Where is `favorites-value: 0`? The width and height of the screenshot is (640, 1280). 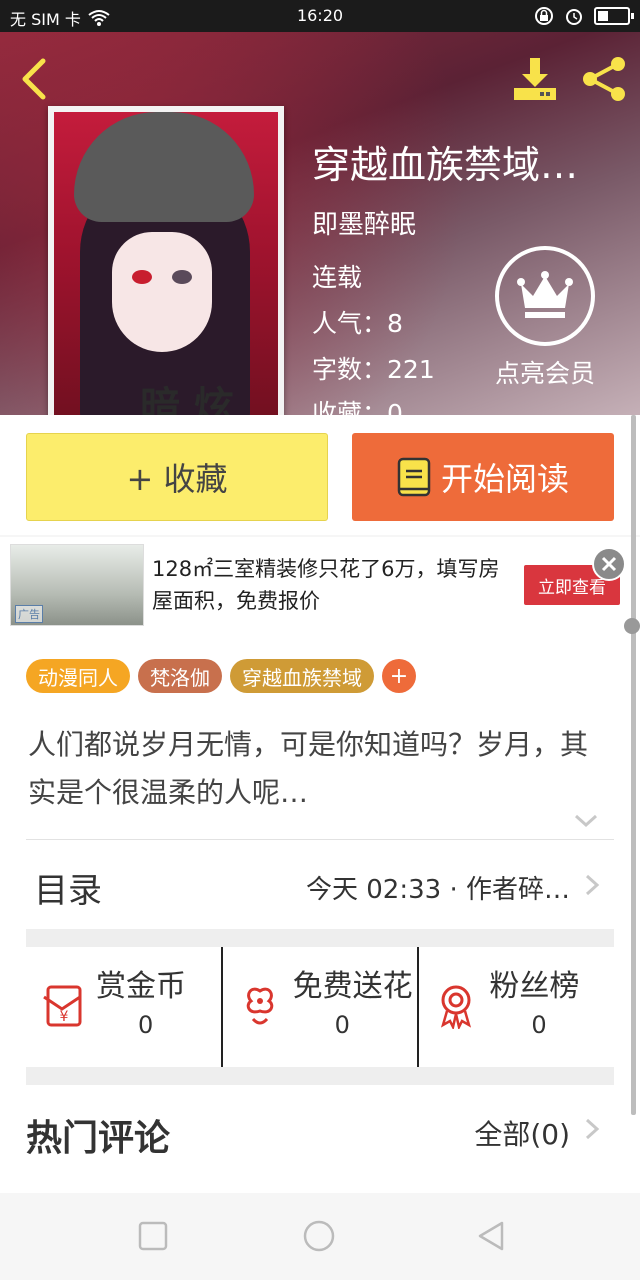 favorites-value: 0 is located at coordinates (395, 407).